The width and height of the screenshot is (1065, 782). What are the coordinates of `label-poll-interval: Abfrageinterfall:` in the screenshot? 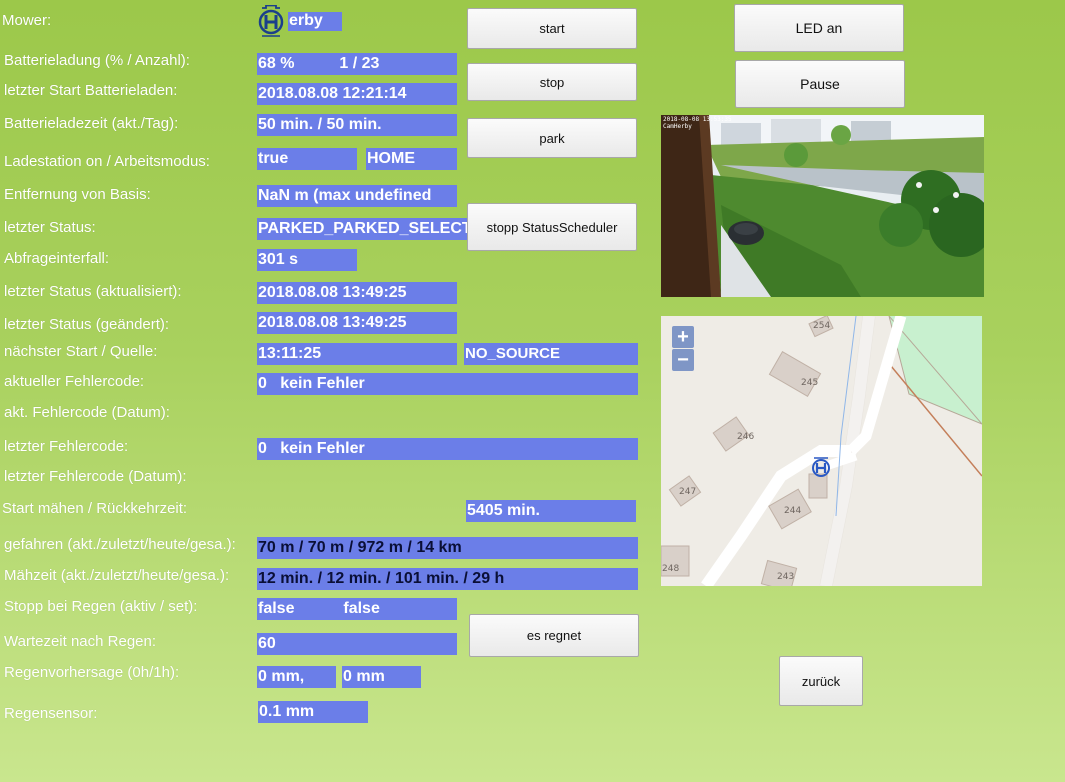 It's located at (57, 258).